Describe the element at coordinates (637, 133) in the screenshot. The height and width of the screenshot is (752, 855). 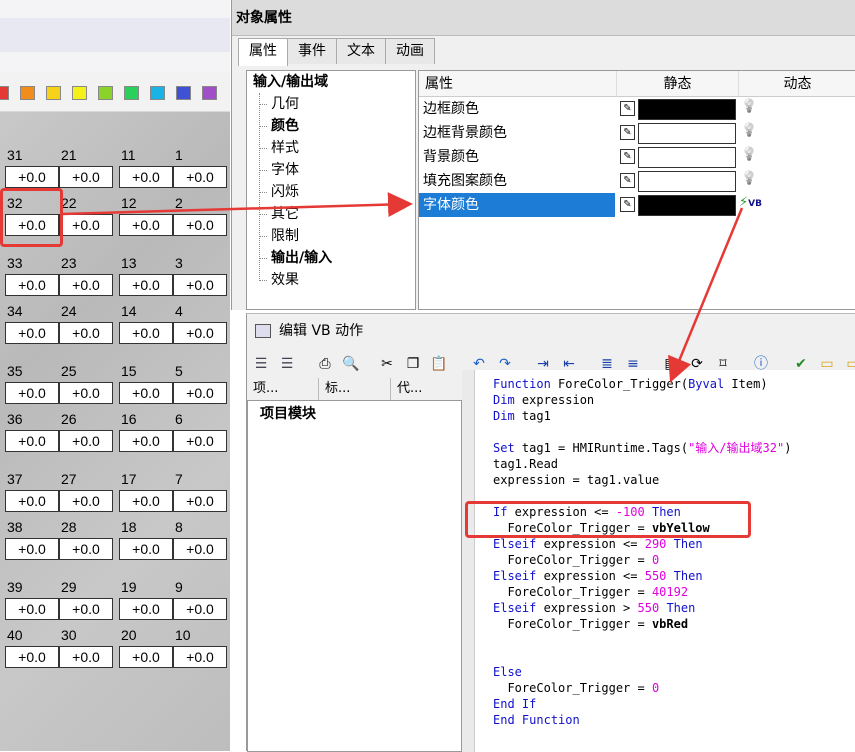
I see `property-row: 边框背景颜色 ✎ 💡` at that location.